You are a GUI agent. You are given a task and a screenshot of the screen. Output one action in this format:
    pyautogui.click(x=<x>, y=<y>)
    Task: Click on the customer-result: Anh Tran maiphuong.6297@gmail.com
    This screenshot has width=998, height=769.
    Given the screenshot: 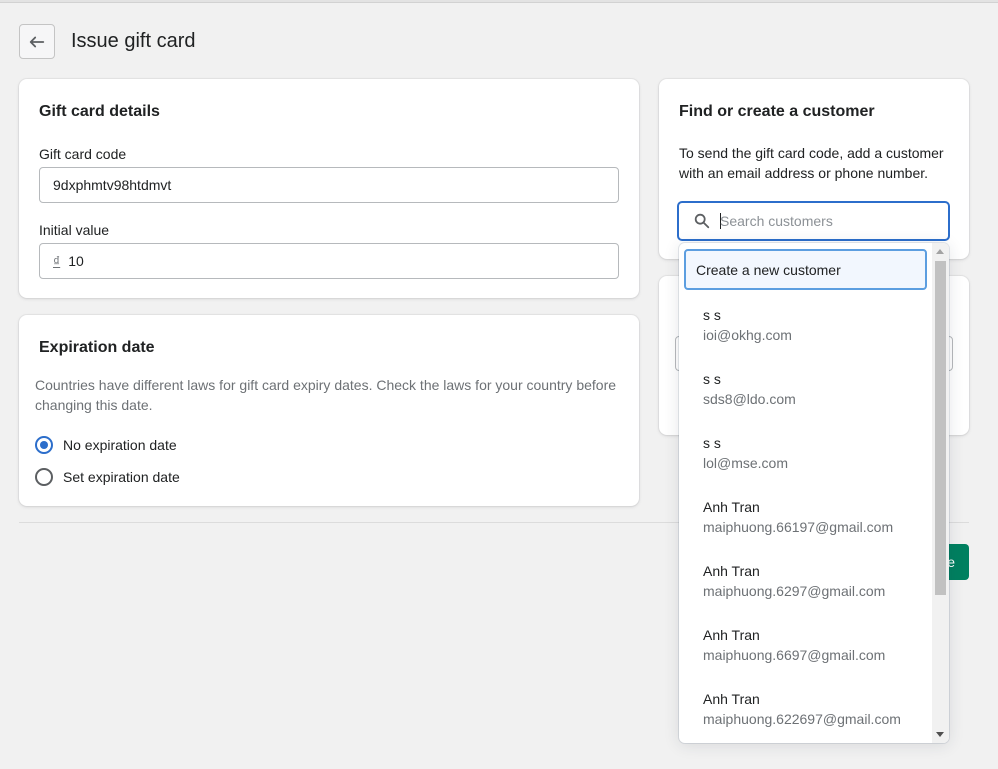 What is the action you would take?
    pyautogui.click(x=815, y=581)
    